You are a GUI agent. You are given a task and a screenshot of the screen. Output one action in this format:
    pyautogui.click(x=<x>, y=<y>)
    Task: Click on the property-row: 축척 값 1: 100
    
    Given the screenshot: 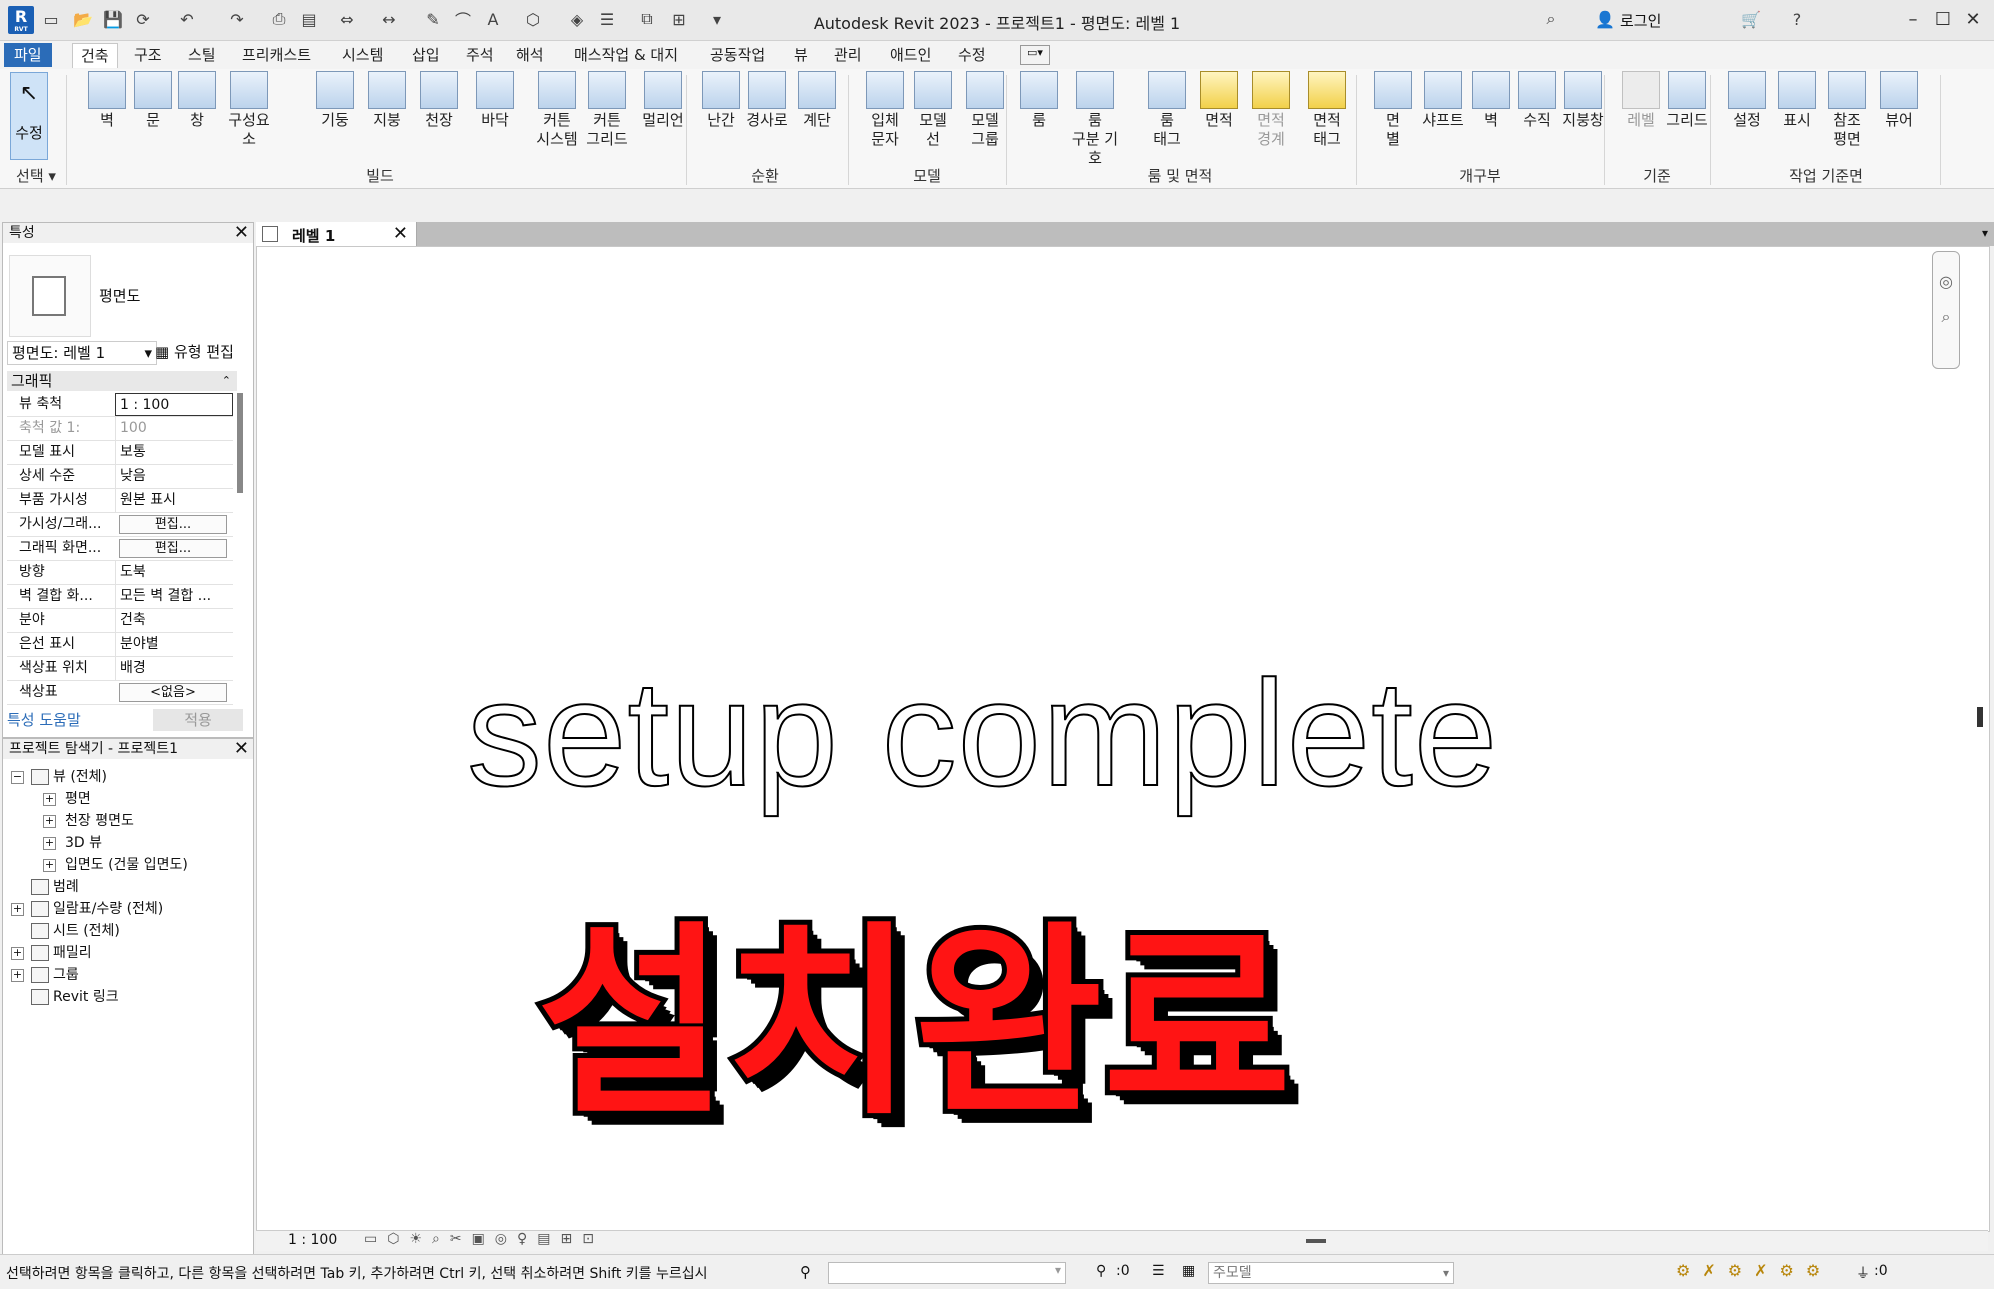 What is the action you would take?
    pyautogui.click(x=120, y=429)
    